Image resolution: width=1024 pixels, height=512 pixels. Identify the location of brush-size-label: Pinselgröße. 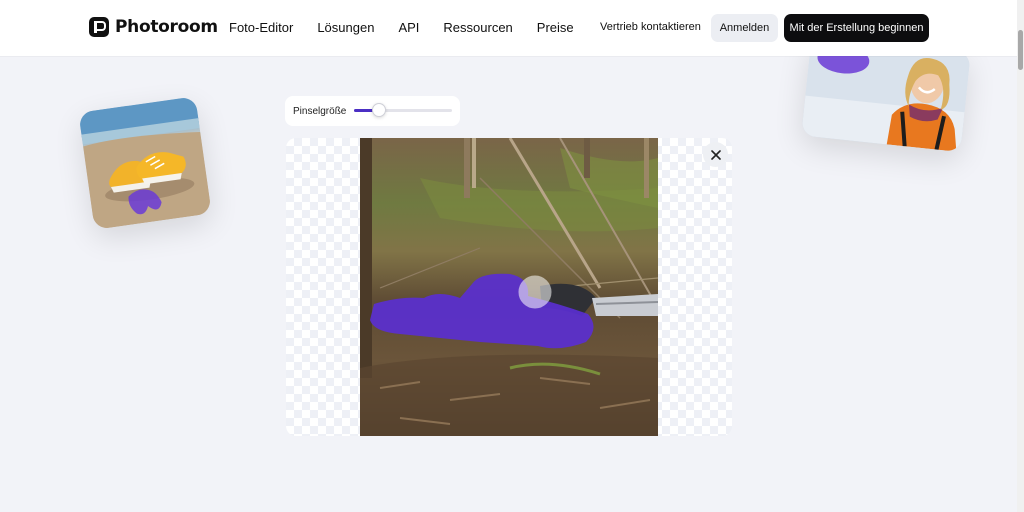
(320, 111).